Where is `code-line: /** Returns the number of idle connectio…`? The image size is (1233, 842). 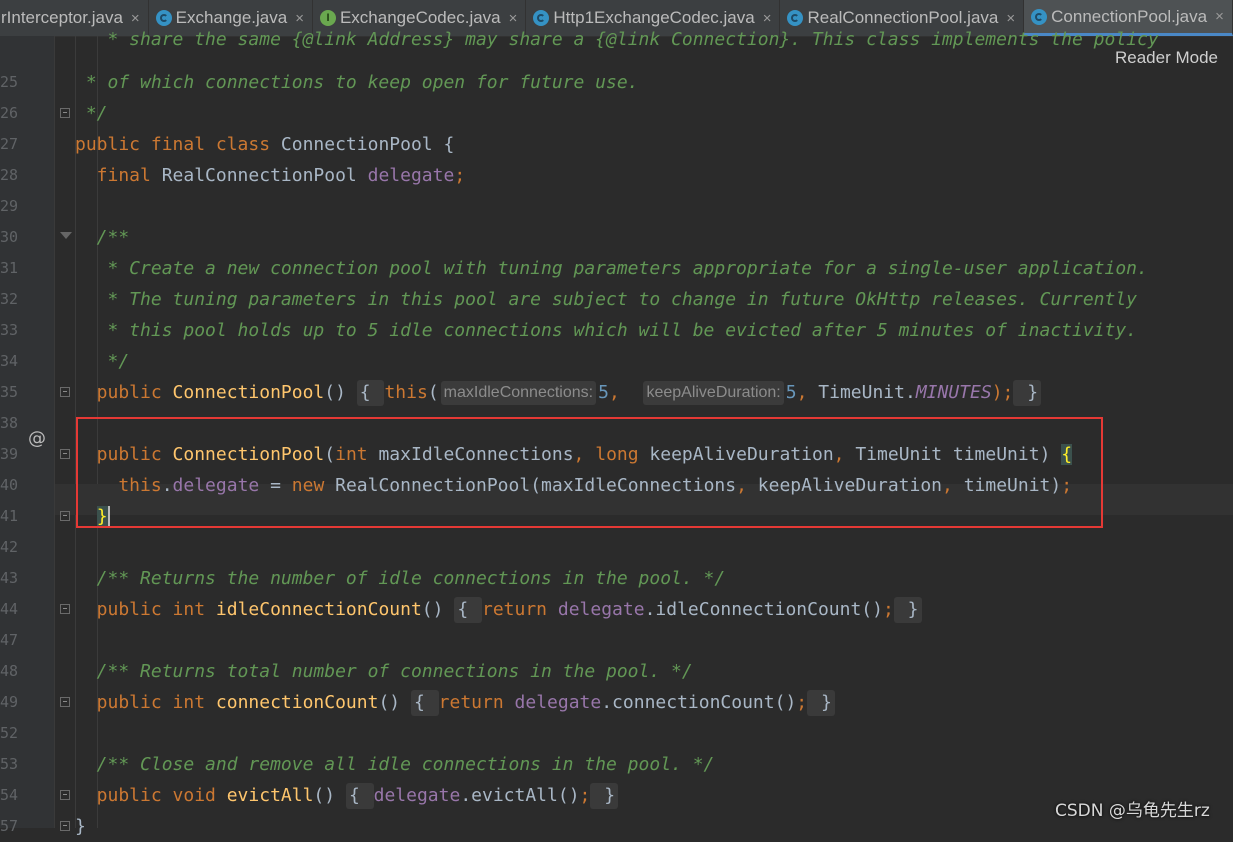 code-line: /** Returns the number of idle connectio… is located at coordinates (400, 578).